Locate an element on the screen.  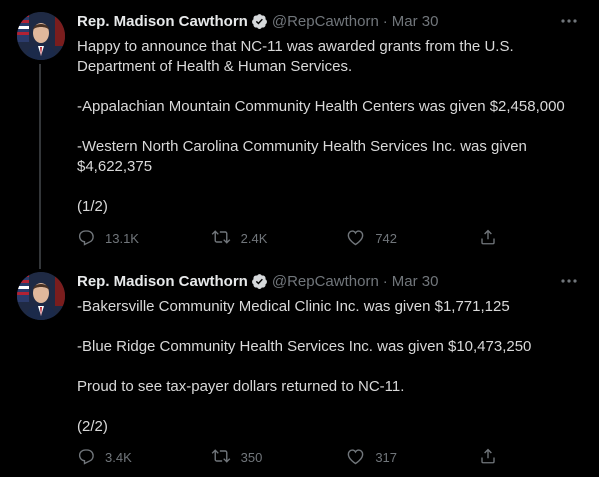
like-count: 742 is located at coordinates (386, 238).